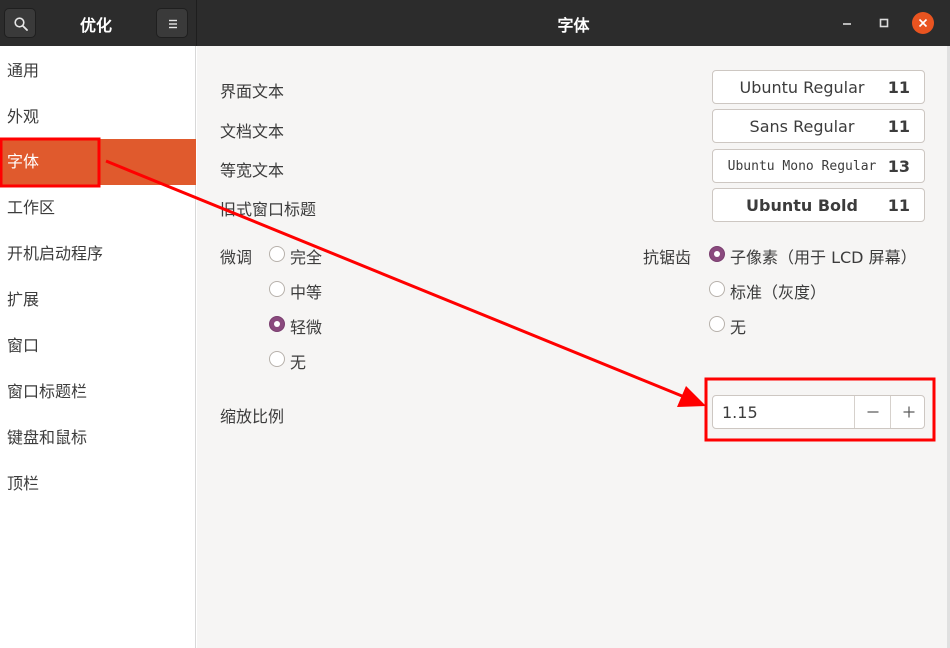 The height and width of the screenshot is (648, 950). Describe the element at coordinates (818, 412) in the screenshot. I see `scaling-factor-spinbutton: 1.15` at that location.